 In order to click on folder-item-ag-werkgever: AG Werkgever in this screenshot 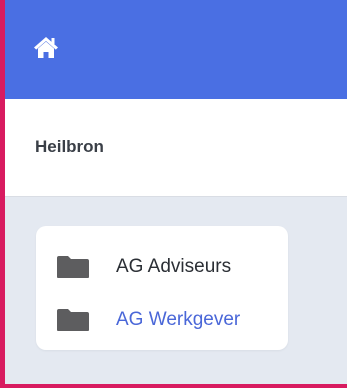, I will do `click(148, 320)`.